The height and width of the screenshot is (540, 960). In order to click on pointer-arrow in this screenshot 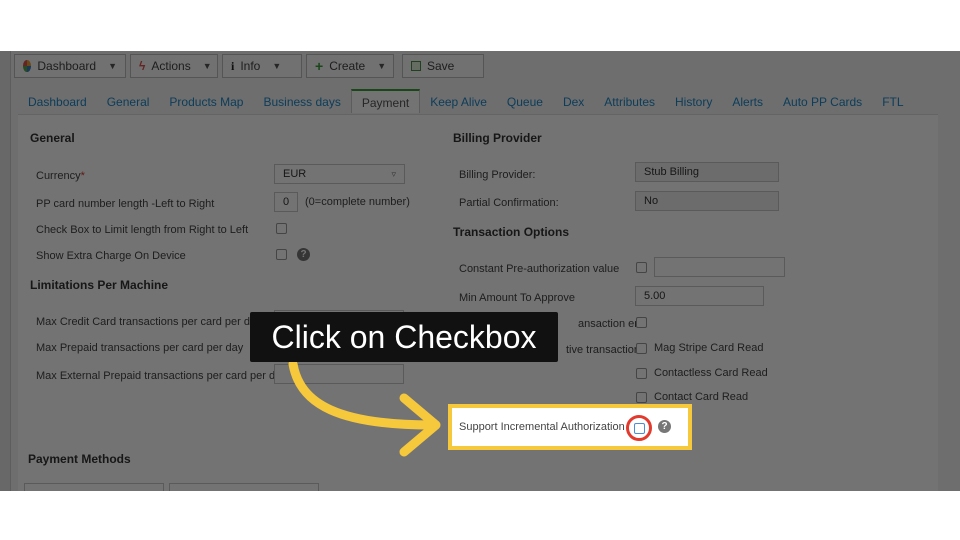, I will do `click(364, 408)`.